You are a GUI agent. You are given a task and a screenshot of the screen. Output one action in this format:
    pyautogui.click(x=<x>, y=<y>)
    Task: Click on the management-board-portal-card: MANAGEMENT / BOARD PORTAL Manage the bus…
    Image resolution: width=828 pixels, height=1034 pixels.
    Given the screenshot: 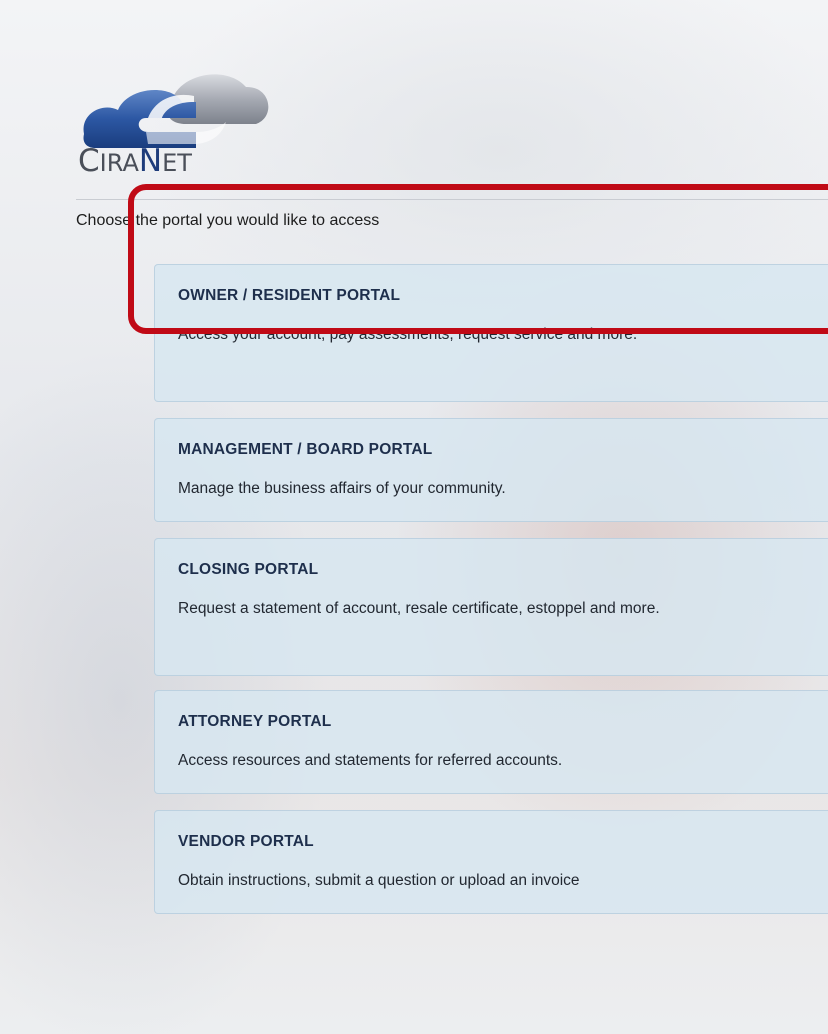 What is the action you would take?
    pyautogui.click(x=491, y=470)
    